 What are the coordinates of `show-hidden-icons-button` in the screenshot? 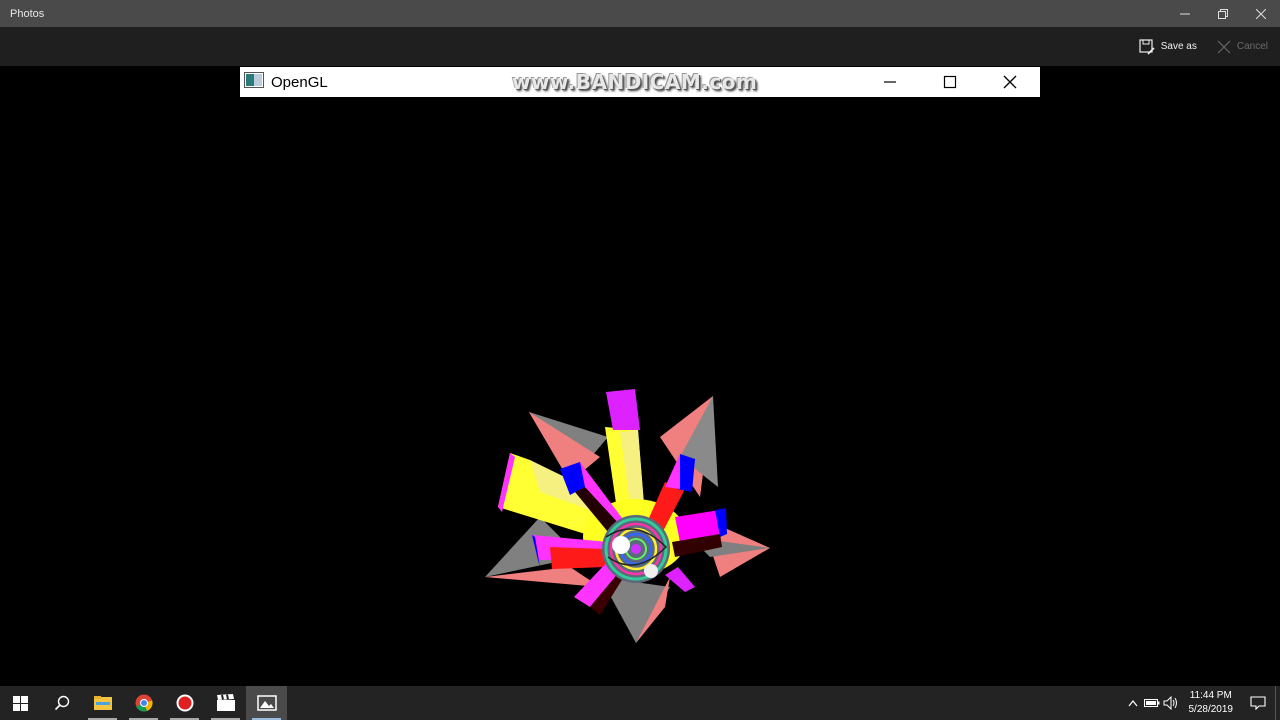 It's located at (1133, 703).